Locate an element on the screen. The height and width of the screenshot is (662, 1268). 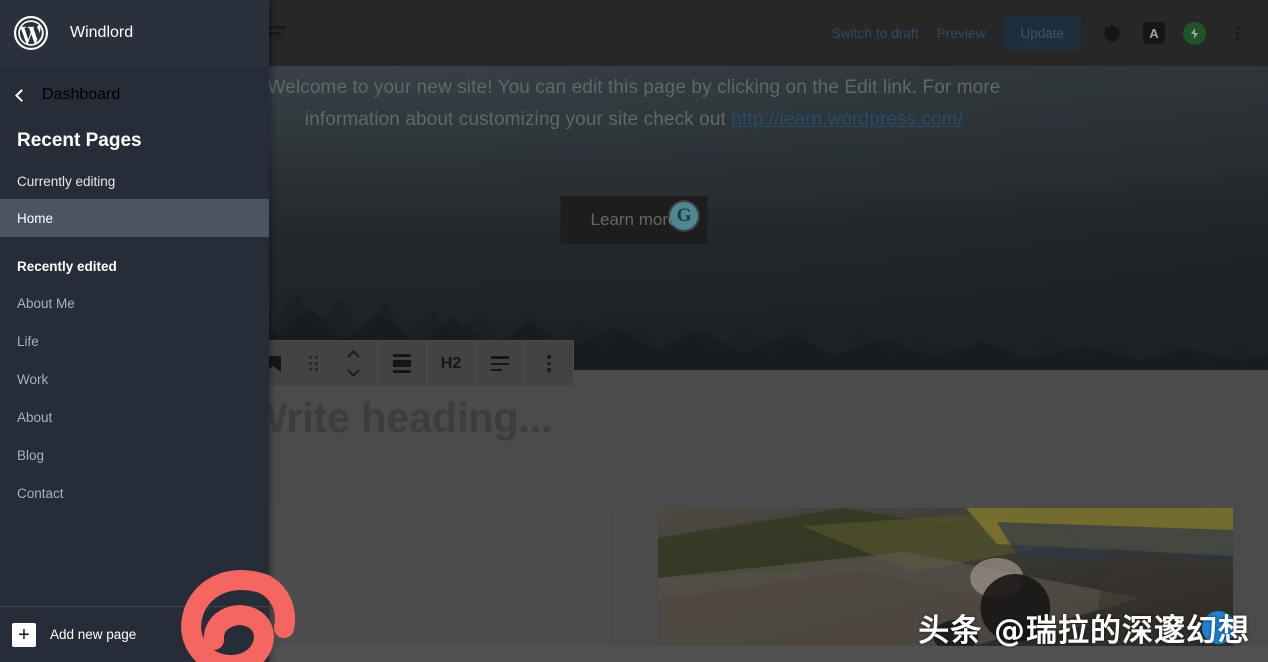
block-options-button is located at coordinates (549, 363).